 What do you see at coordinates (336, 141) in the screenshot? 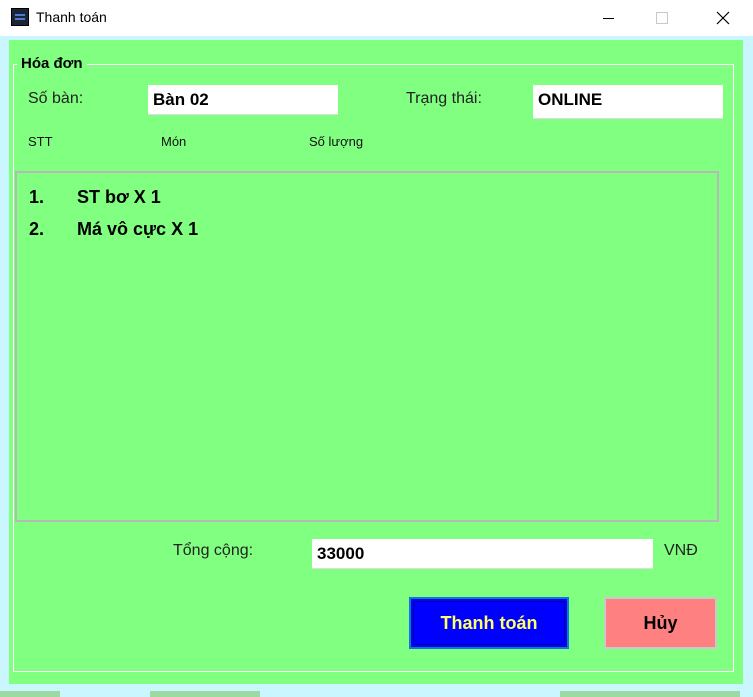
I see `column-header-so-luong: Số lượng` at bounding box center [336, 141].